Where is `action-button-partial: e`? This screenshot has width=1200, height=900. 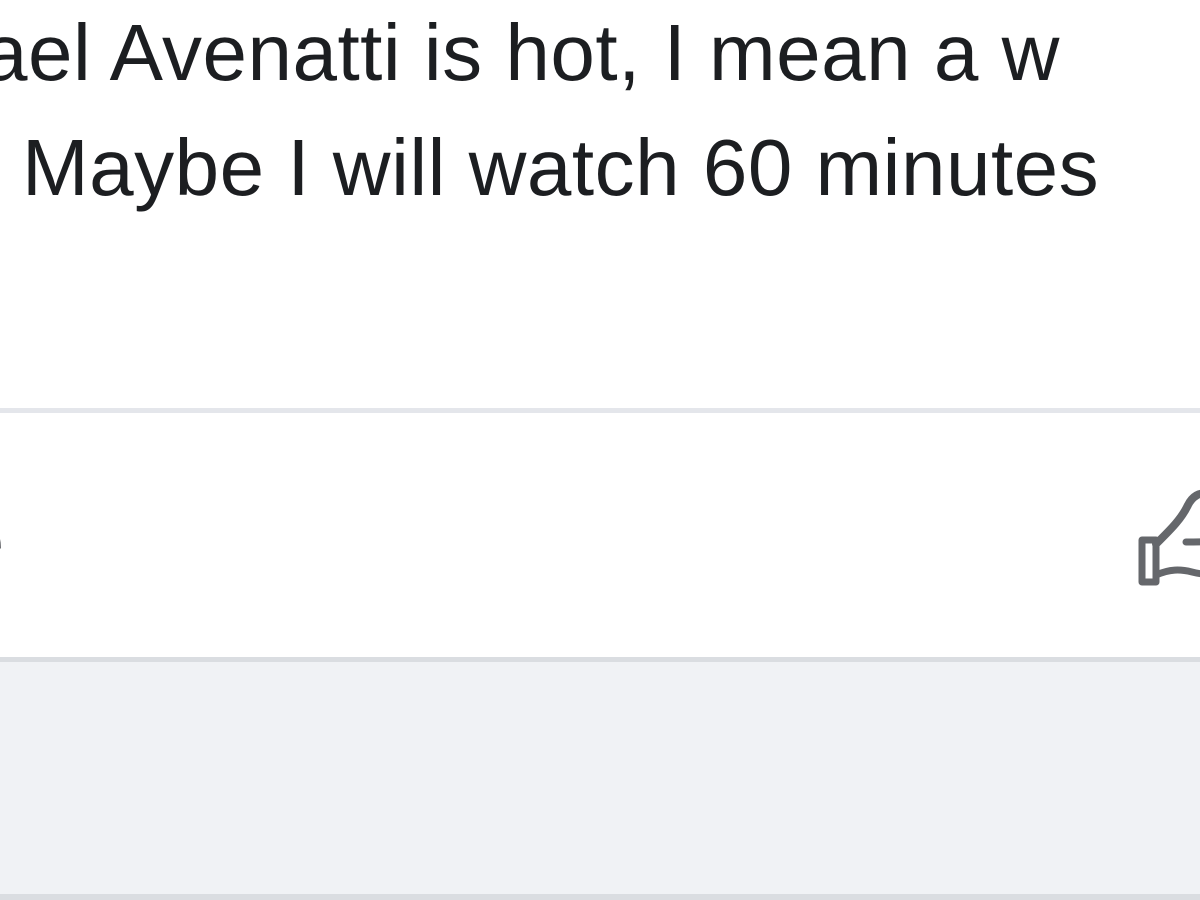
action-button-partial: e is located at coordinates (2, 541).